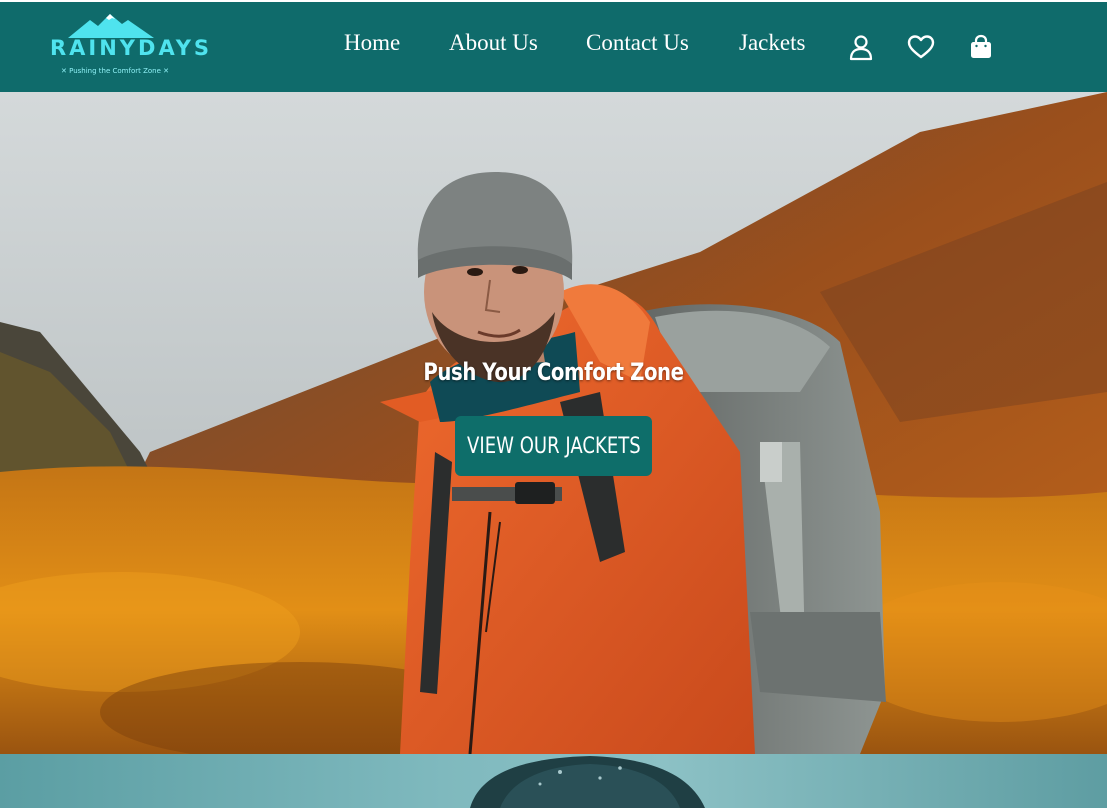  Describe the element at coordinates (587, 782) in the screenshot. I see `jacket-photo-preview` at that location.